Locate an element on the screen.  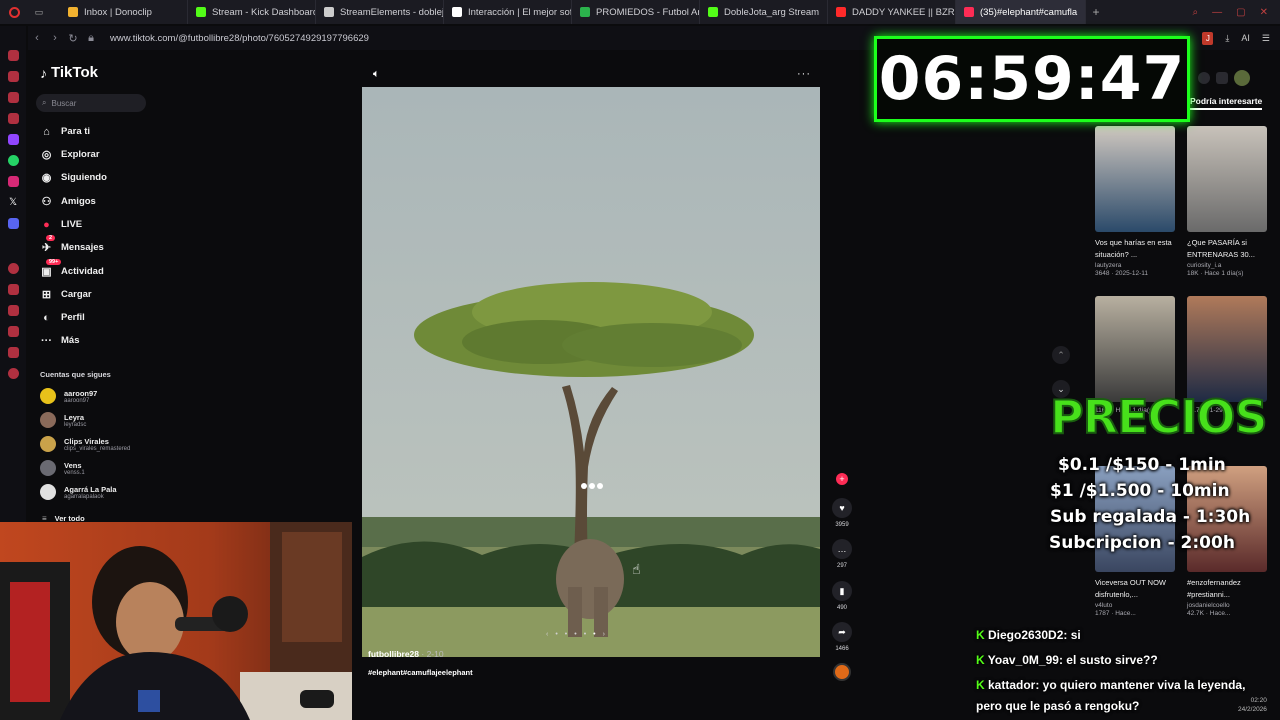
carousel-next-icon: › is located at coordinates (604, 634).